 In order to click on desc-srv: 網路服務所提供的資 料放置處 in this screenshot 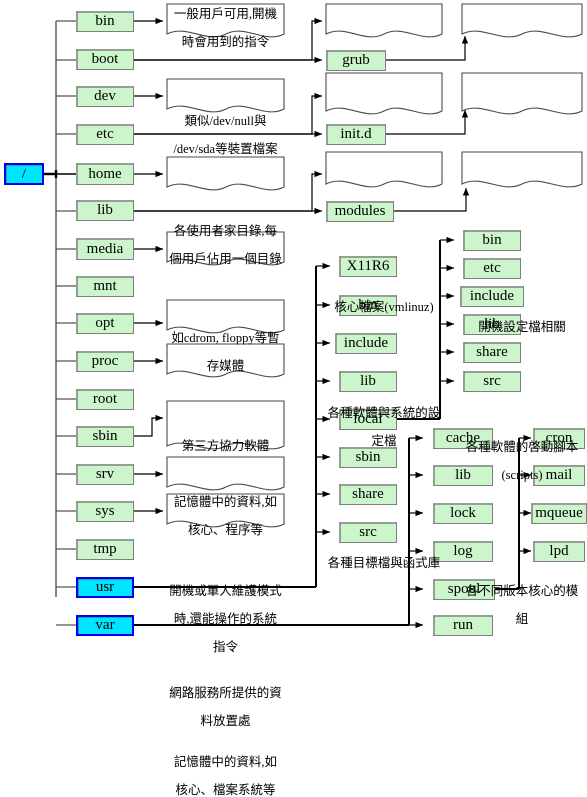, I will do `click(225, 707)`.